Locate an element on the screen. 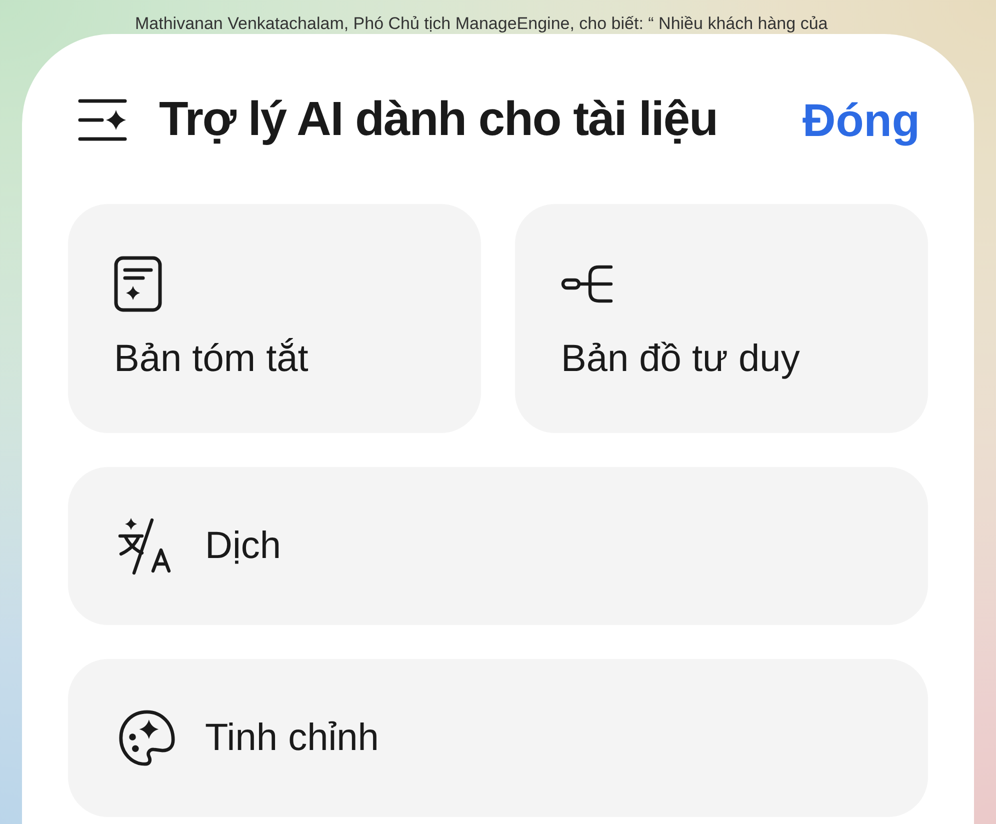 The height and width of the screenshot is (824, 996). close-button: Đóng is located at coordinates (861, 120).